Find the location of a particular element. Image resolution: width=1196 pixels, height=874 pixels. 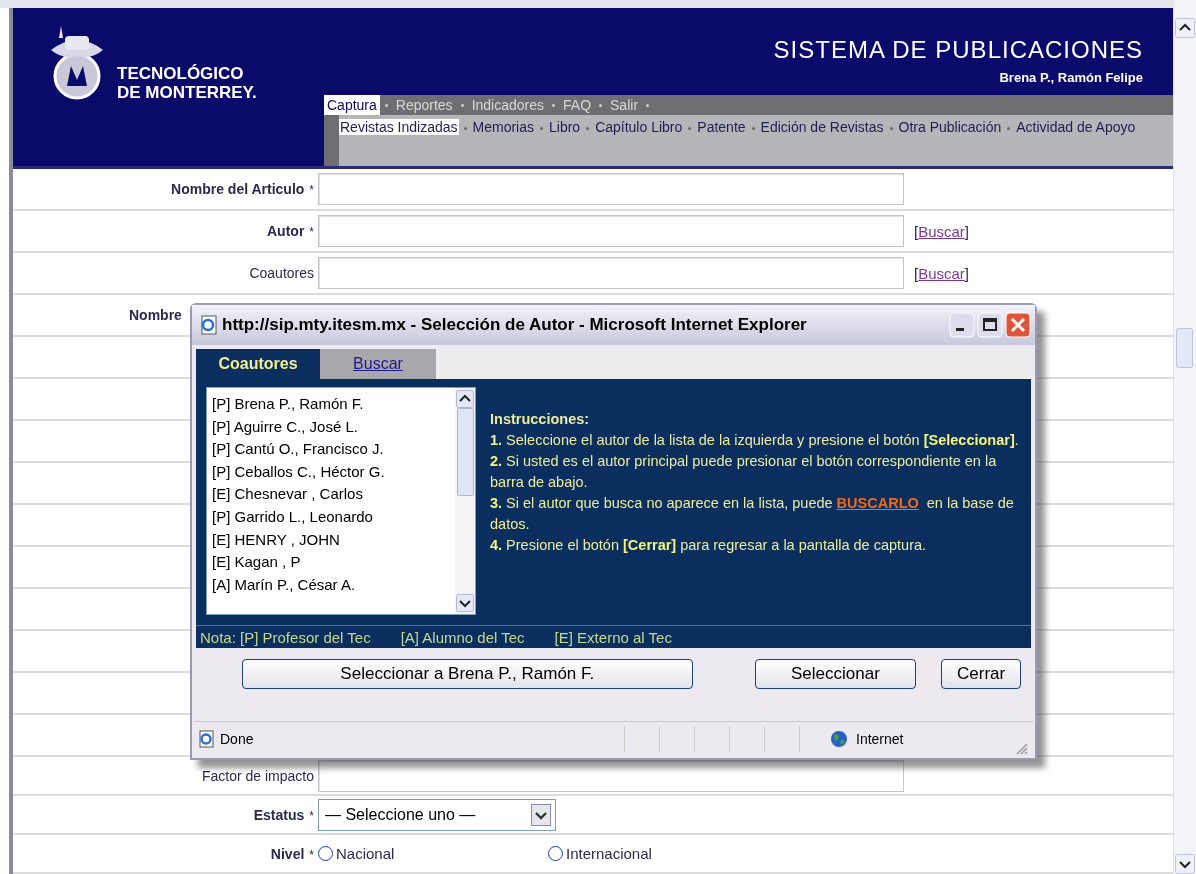

window-title: http://sip.mty.itesm.mx - Selección de Autor - Microsoft Internet Explorer is located at coordinates (515, 325).